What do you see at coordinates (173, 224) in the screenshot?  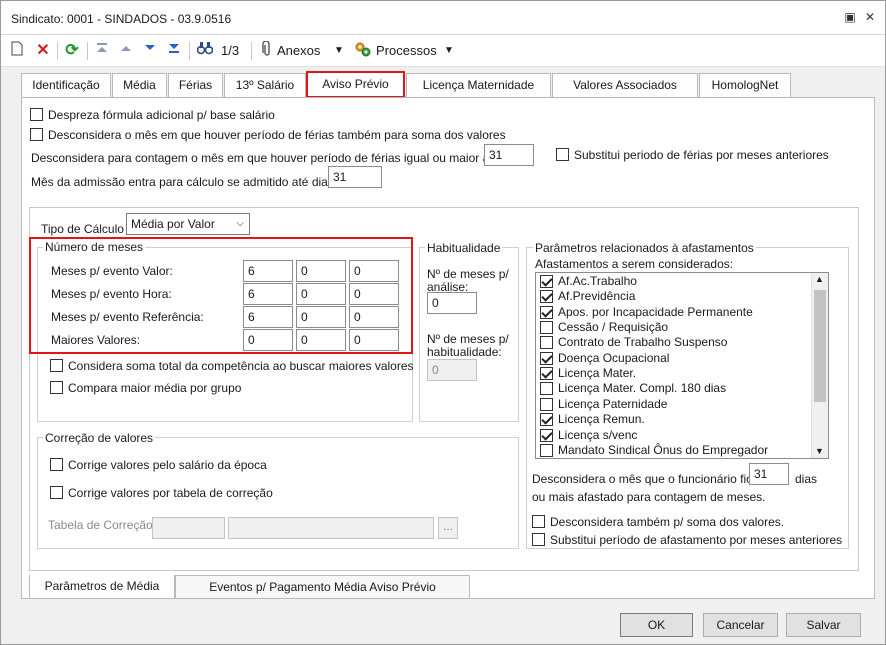 I see `tipo-calculo-value: Média por Valor` at bounding box center [173, 224].